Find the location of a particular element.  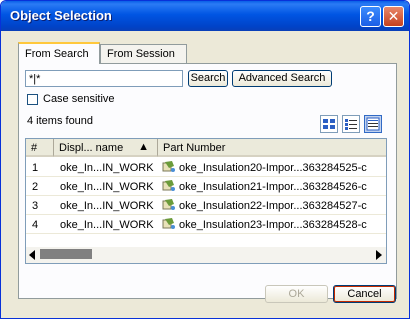

title-bar: Object Selection ? ✕ is located at coordinates (205, 16).